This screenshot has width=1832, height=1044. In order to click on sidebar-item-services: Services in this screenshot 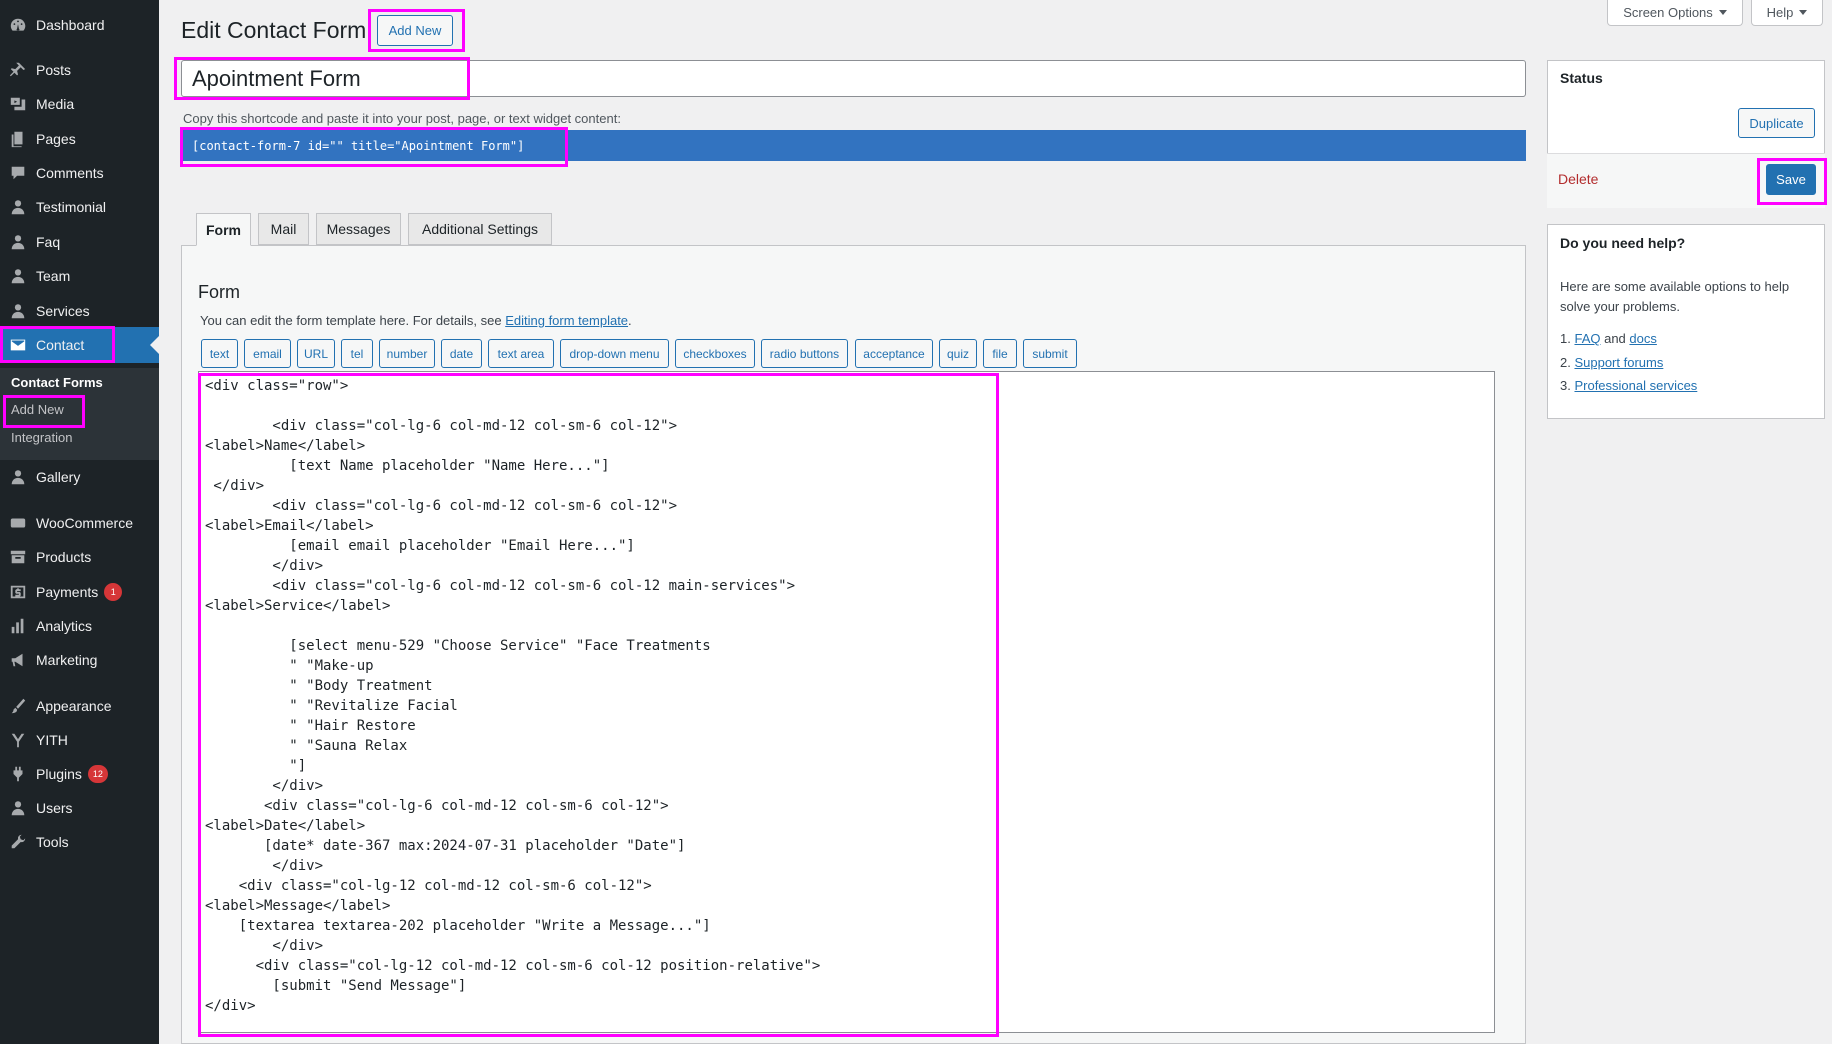, I will do `click(79, 311)`.